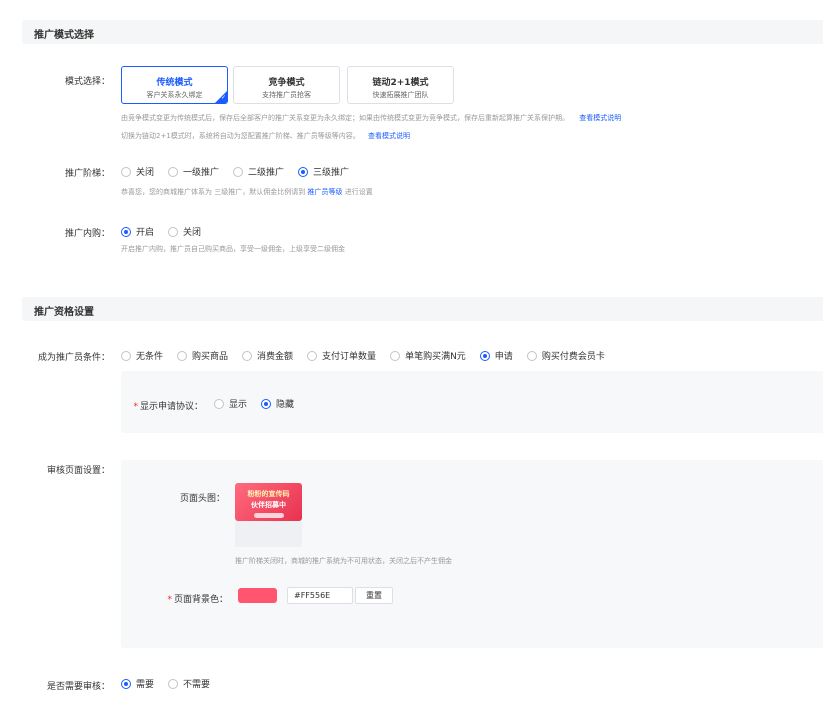 The image size is (823, 705). I want to click on radio-cond-buy-goods: 购买商品, so click(202, 355).